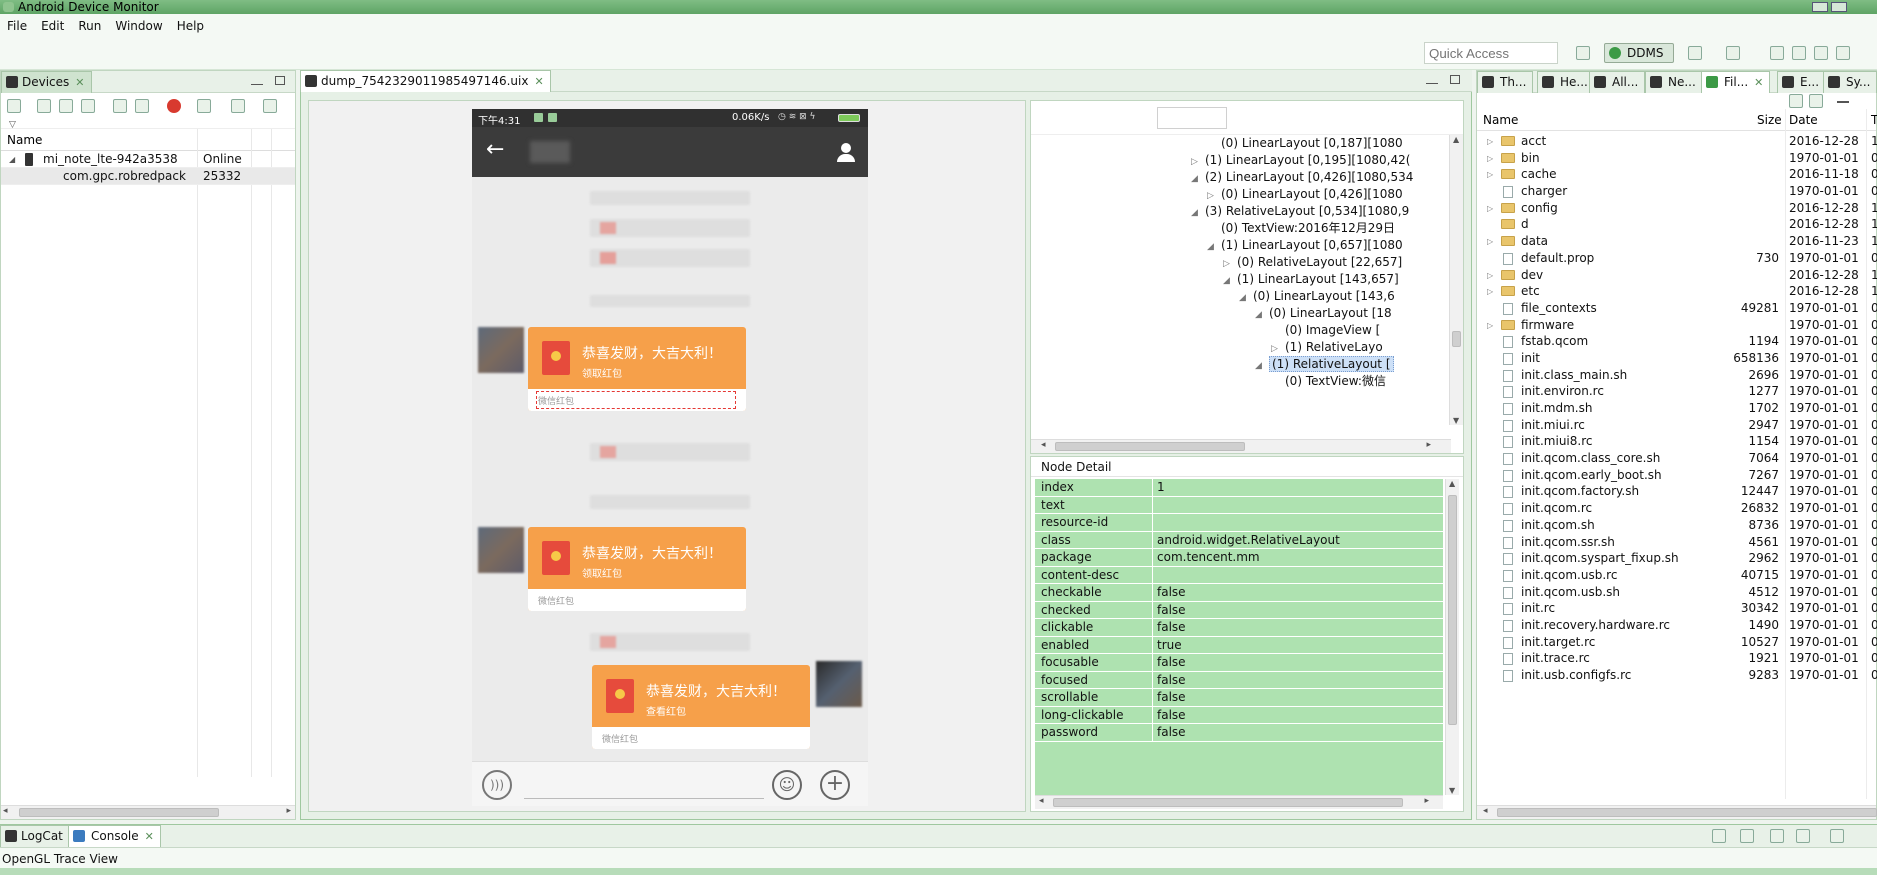 The width and height of the screenshot is (1877, 875). What do you see at coordinates (1239, 645) in the screenshot?
I see `node-detail-row: enabled true` at bounding box center [1239, 645].